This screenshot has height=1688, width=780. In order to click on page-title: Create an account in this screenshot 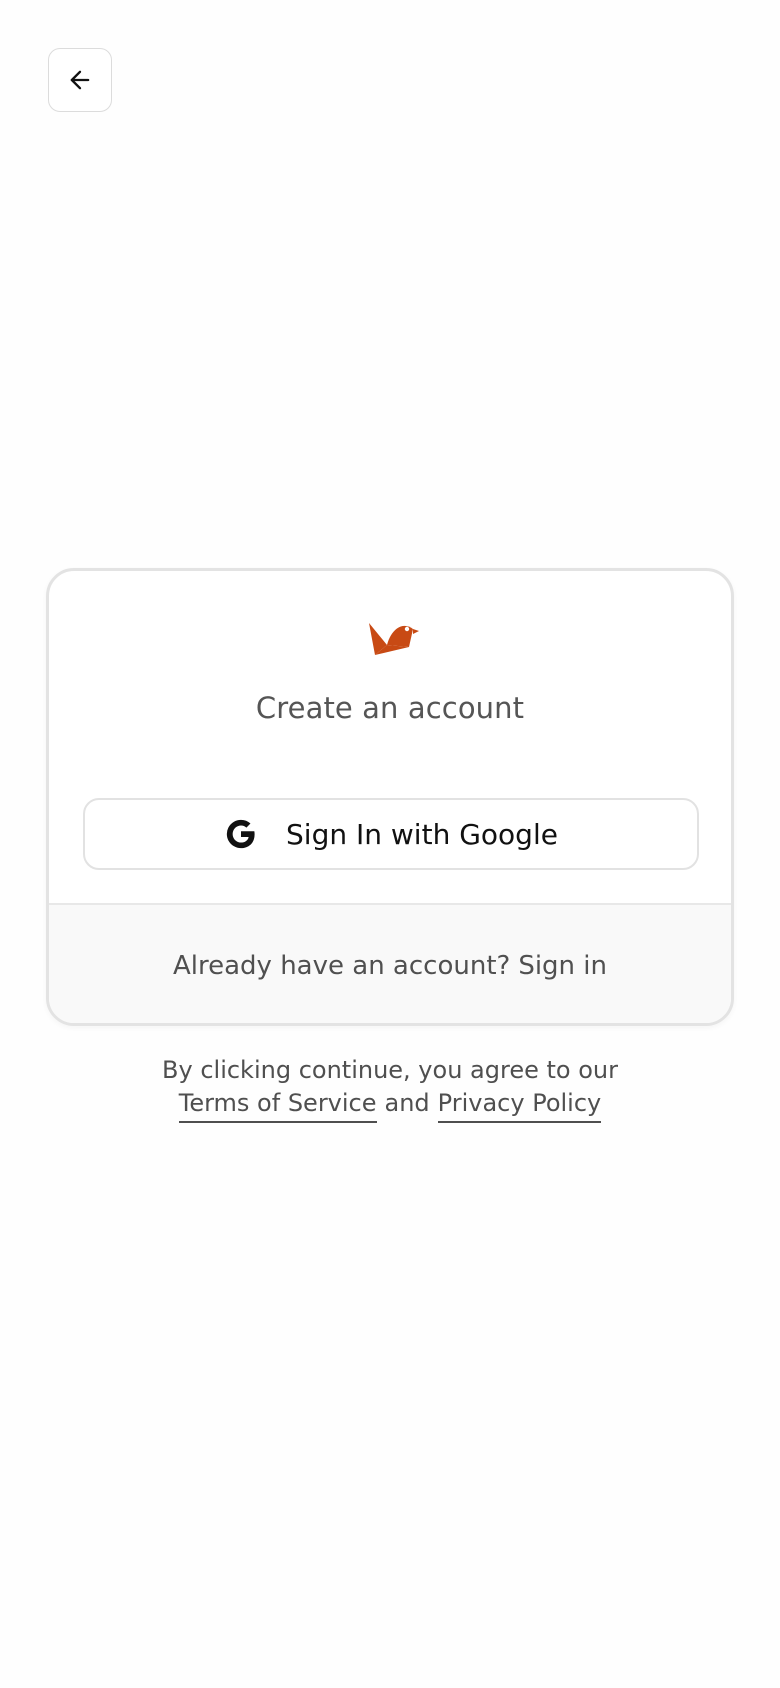, I will do `click(390, 708)`.